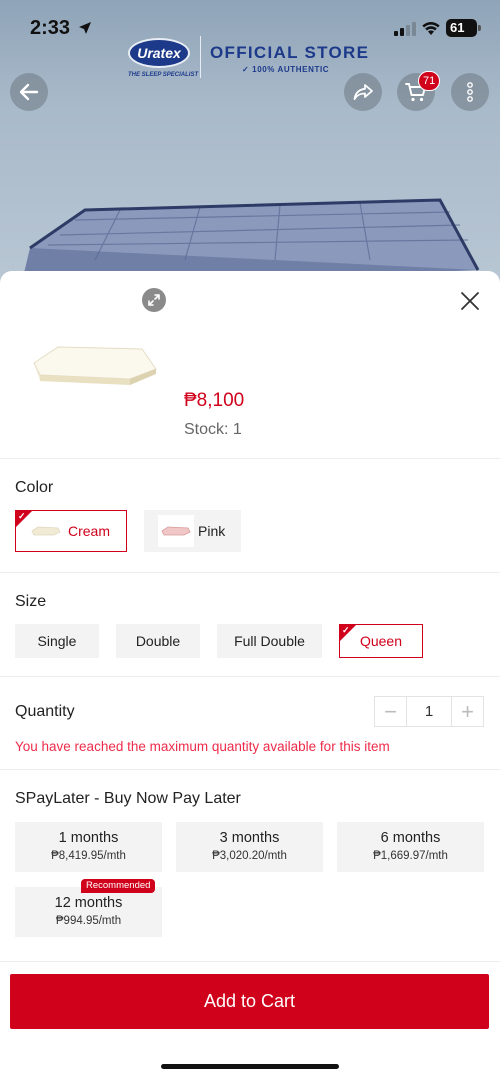 This screenshot has width=500, height=1080. Describe the element at coordinates (431, 28) in the screenshot. I see `wifi-icon` at that location.